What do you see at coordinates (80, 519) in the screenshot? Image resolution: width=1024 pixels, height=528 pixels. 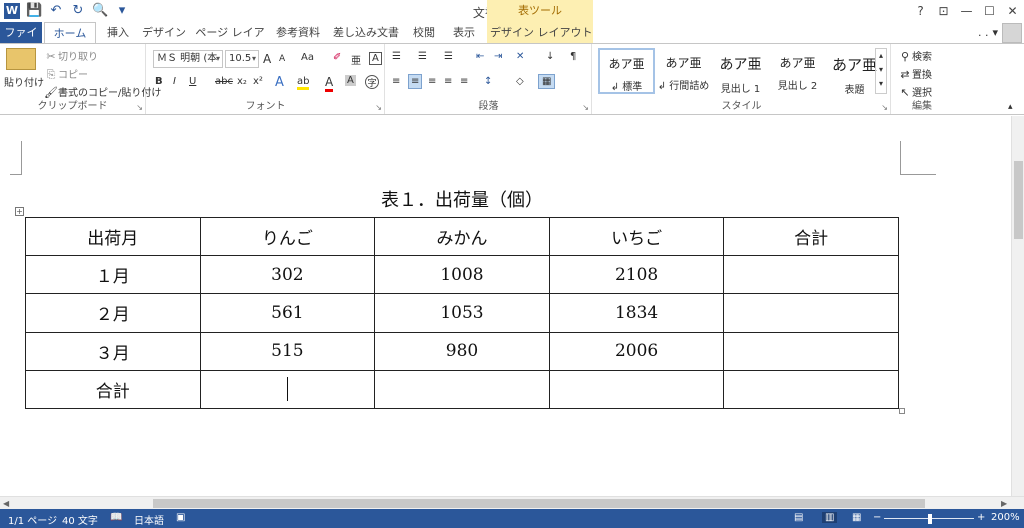 I see `word-count: 40 文字` at bounding box center [80, 519].